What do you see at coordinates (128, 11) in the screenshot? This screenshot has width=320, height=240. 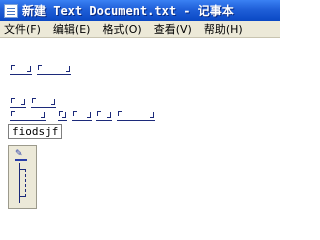 I see `window-title: 新建 Text Document.txt - 记事本` at bounding box center [128, 11].